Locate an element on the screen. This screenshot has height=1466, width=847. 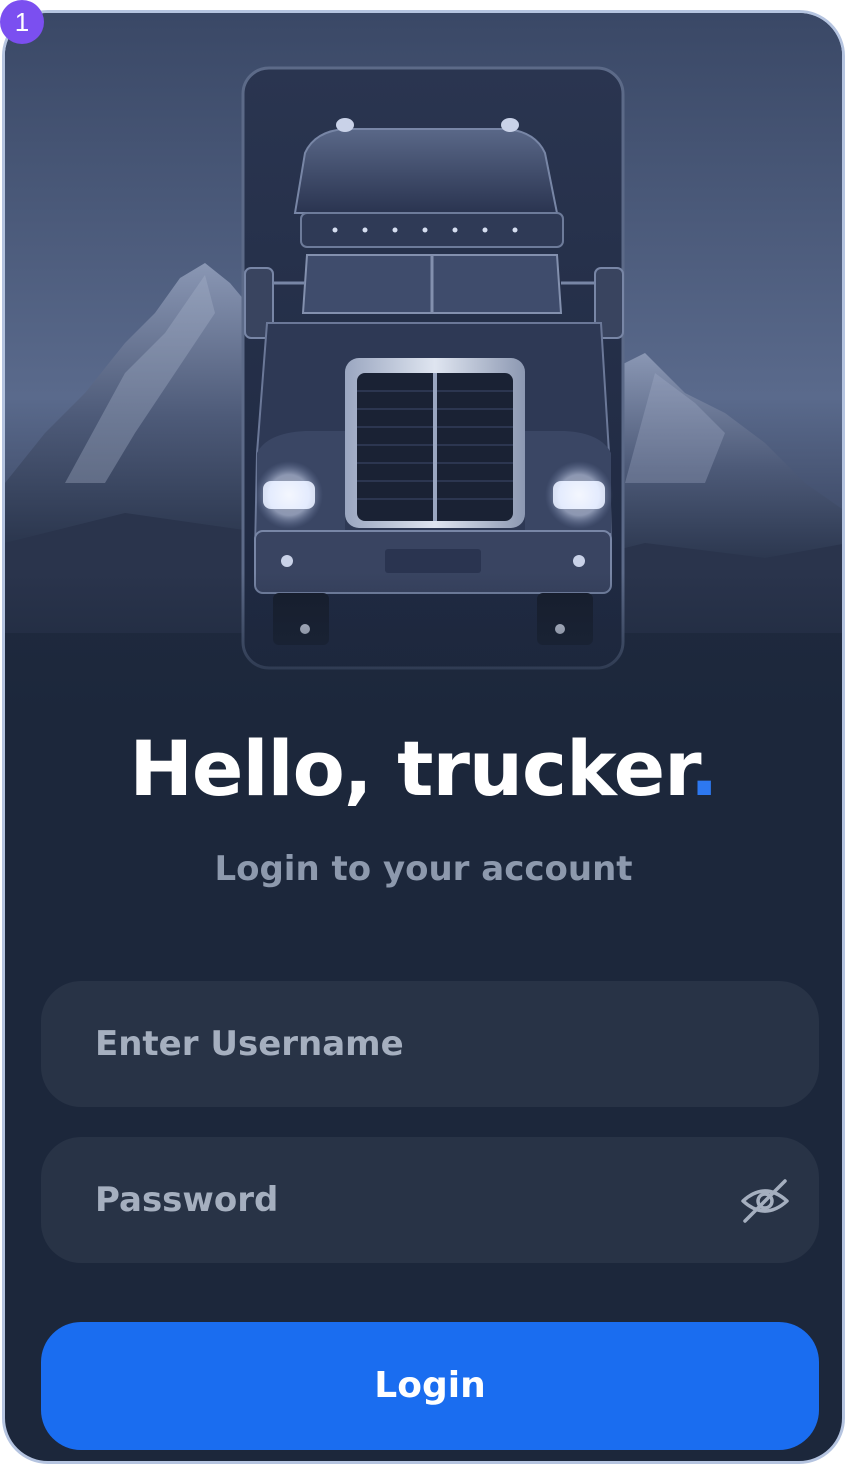
login-button: Login is located at coordinates (430, 1386).